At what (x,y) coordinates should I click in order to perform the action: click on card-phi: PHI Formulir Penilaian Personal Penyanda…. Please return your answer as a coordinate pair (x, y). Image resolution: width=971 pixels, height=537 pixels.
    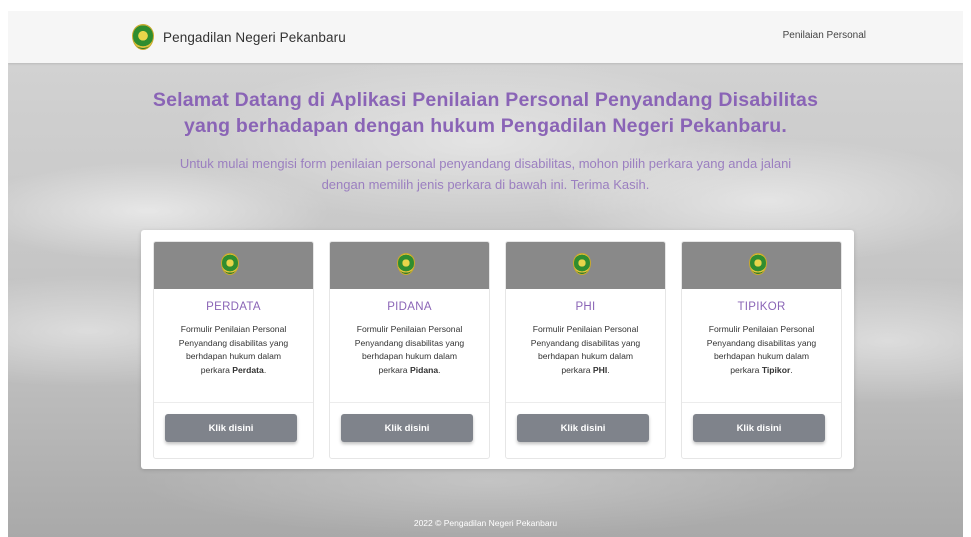
    Looking at the image, I should click on (585, 350).